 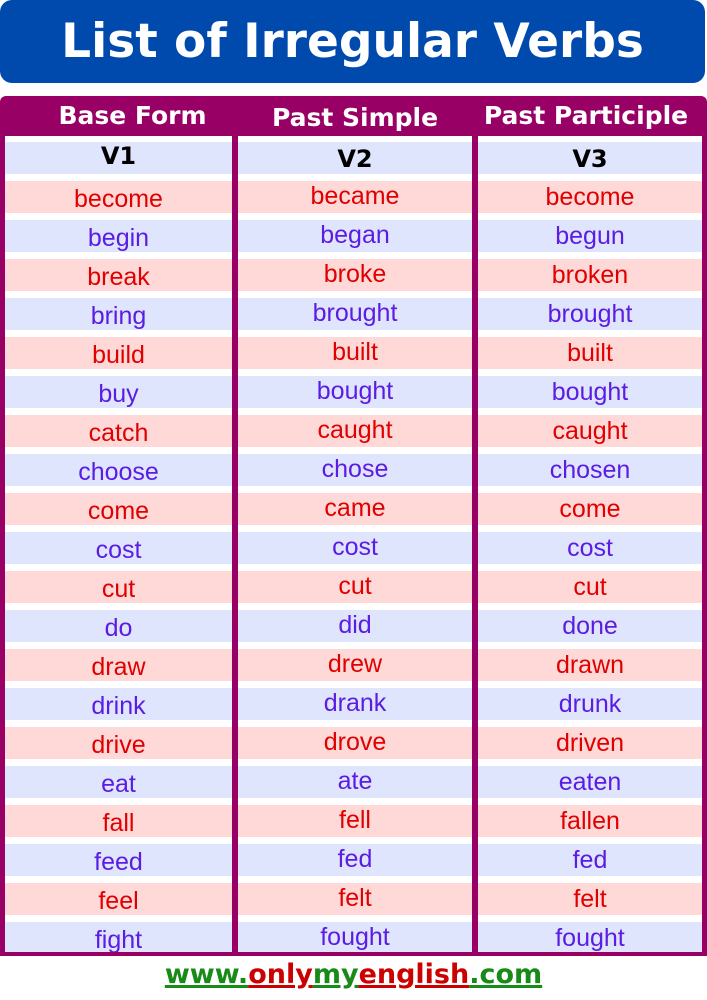 I want to click on verb-text: break, so click(x=118, y=277).